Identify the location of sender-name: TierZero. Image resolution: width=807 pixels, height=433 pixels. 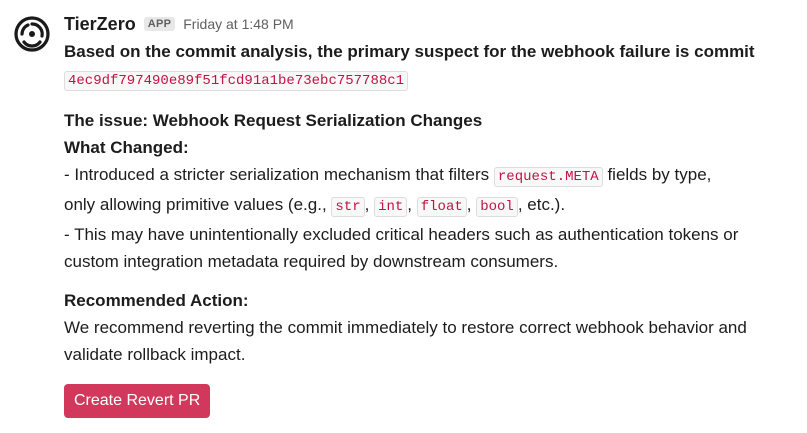
(100, 24).